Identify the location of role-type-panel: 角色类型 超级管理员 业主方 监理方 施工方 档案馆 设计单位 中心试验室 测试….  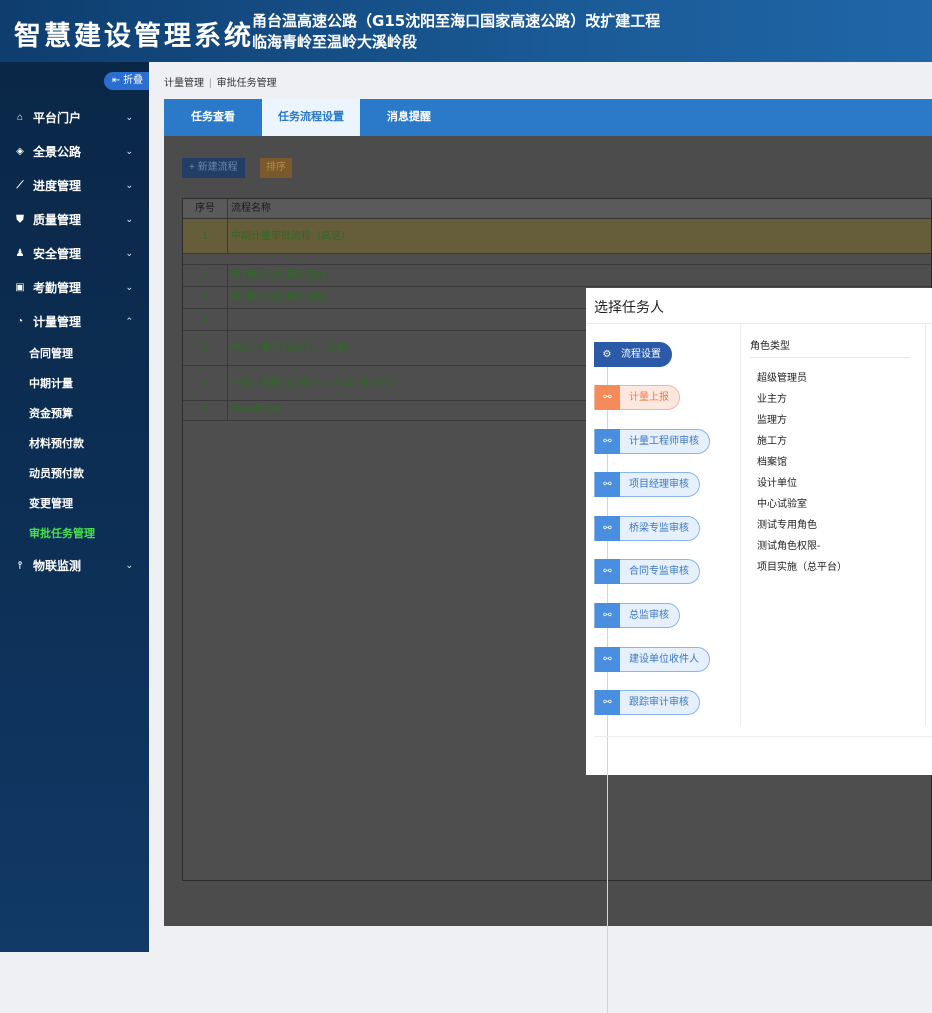
(833, 525).